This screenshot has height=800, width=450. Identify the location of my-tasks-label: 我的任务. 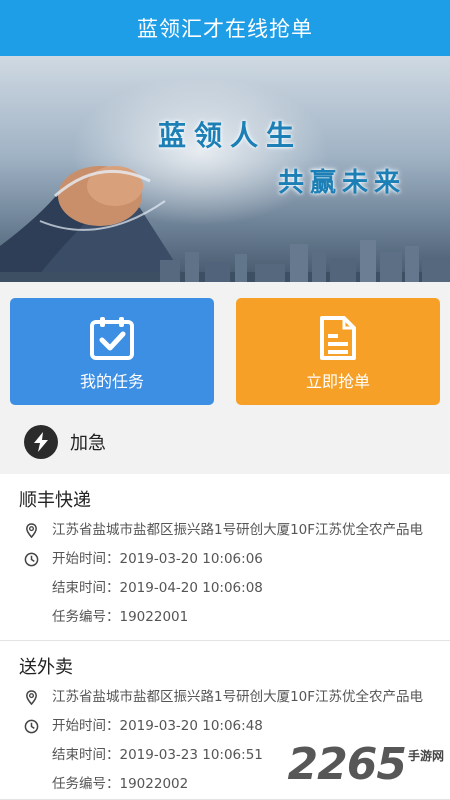
(111, 381).